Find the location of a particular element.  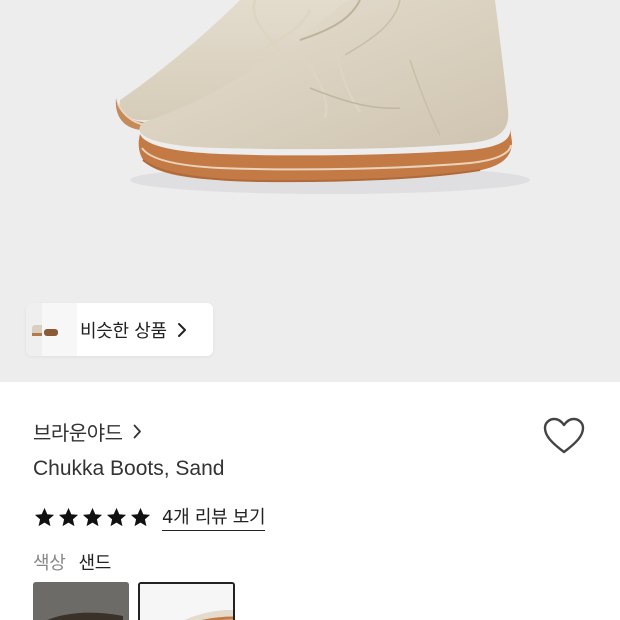

rating-row: 4개 리뷰 보기 is located at coordinates (149, 517).